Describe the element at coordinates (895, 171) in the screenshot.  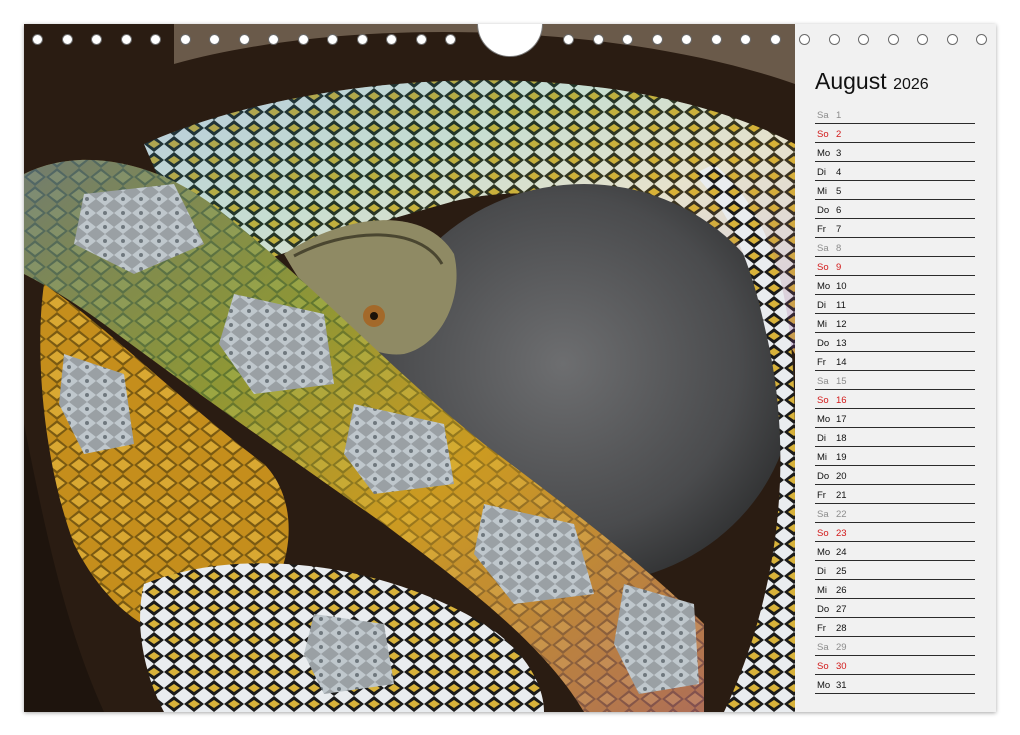
I see `day-row: Di 4` at that location.